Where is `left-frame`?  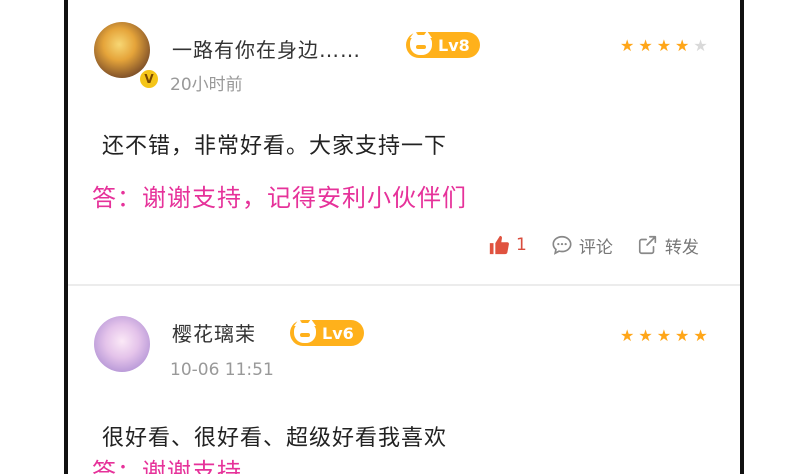 left-frame is located at coordinates (34, 237).